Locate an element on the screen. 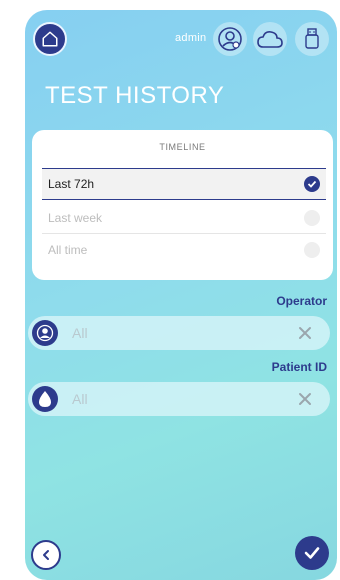 The image size is (340, 580). user-name-label: admin is located at coordinates (191, 38).